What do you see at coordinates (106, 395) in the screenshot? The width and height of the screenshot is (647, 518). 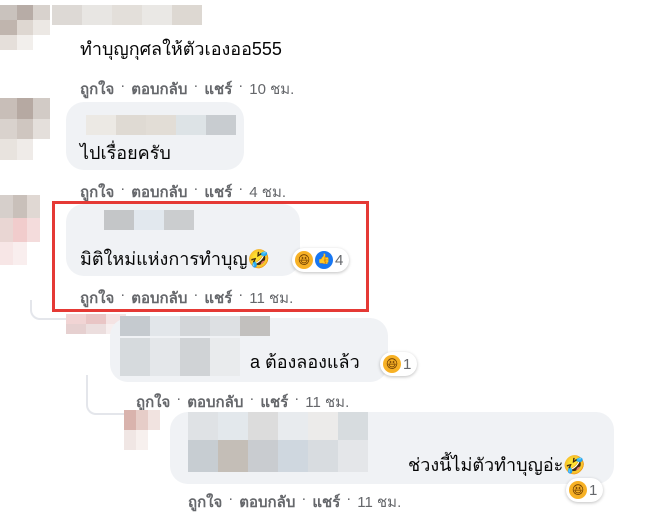 I see `reply-thread-line` at bounding box center [106, 395].